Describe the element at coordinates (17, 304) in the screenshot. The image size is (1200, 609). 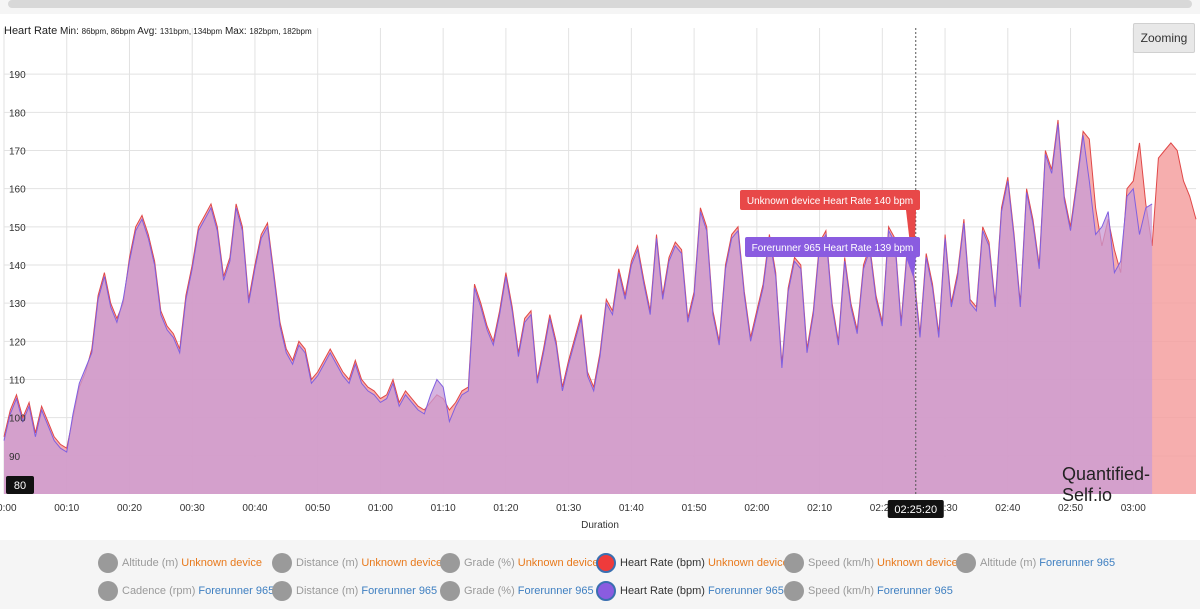
I see `y-tick-label: 130` at that location.